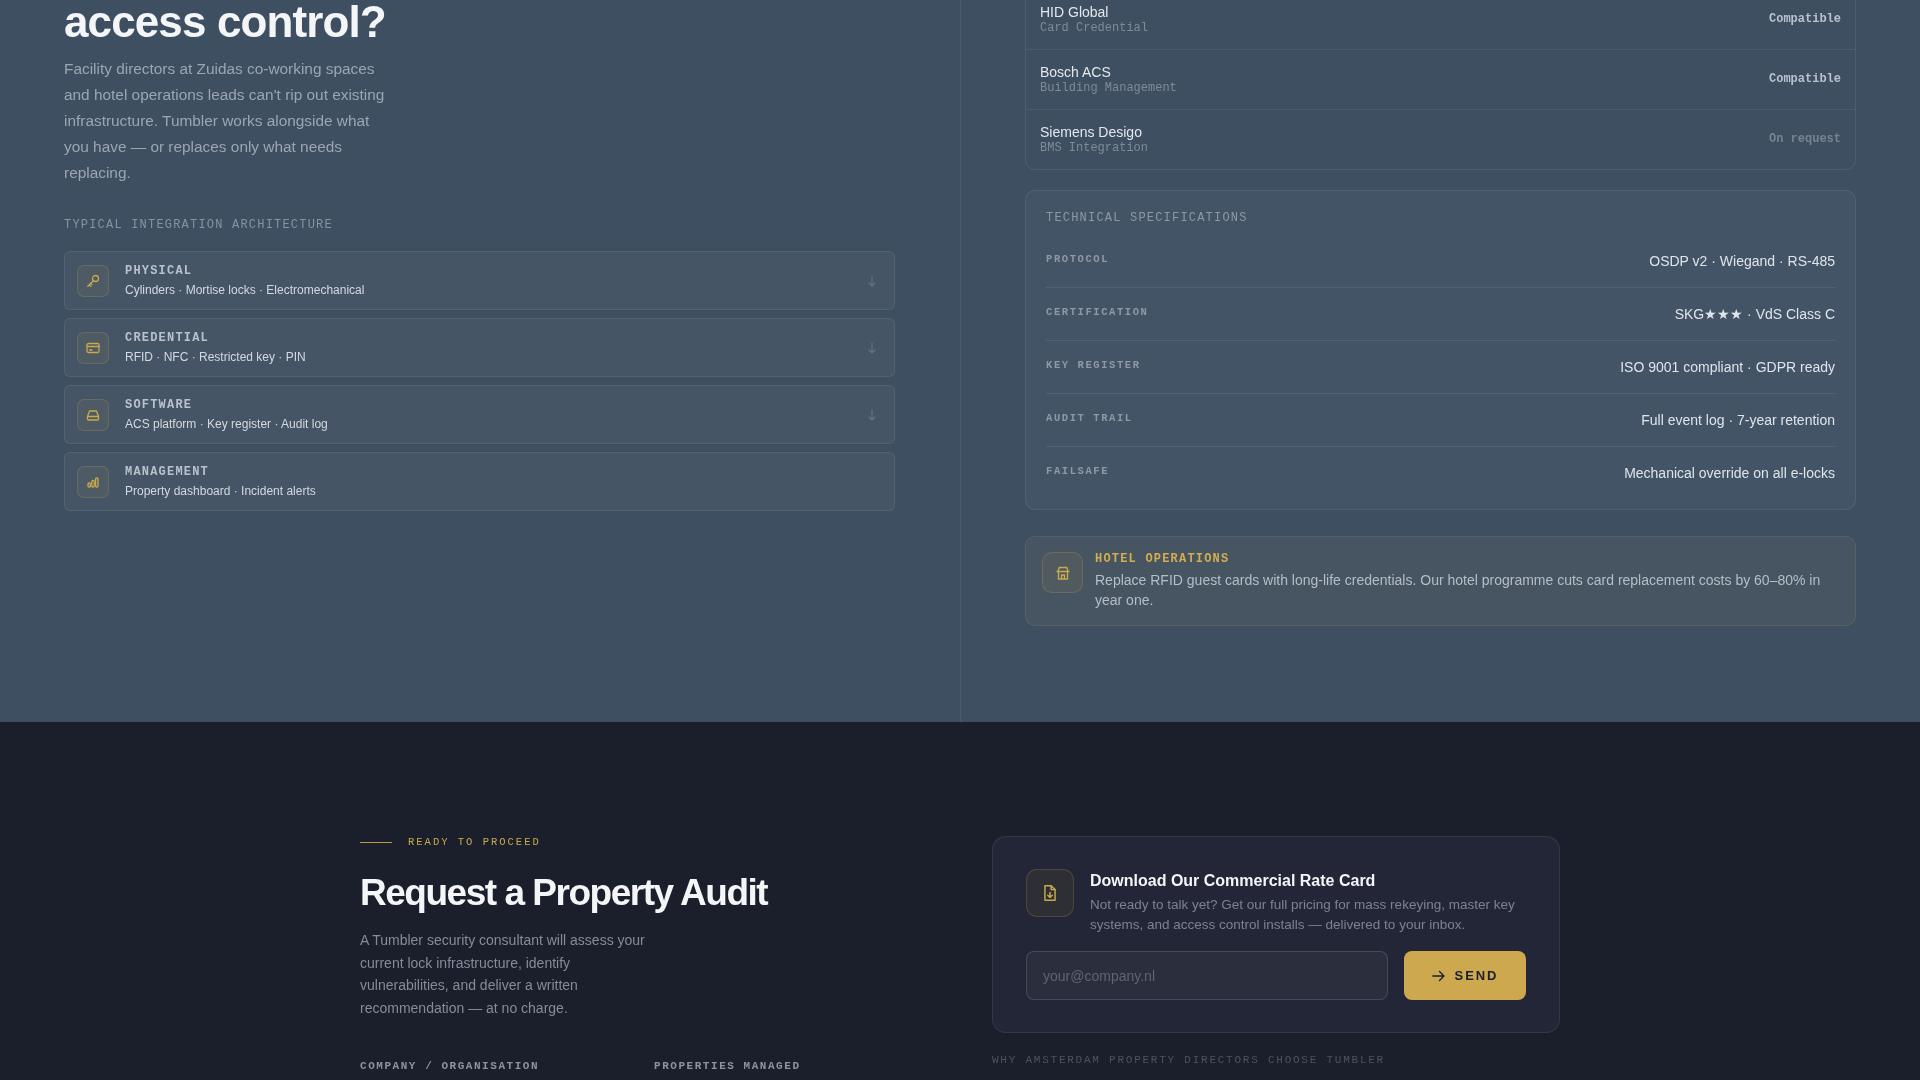  What do you see at coordinates (1729, 473) in the screenshot?
I see `spec-value: Mechanical override on all e-locks` at bounding box center [1729, 473].